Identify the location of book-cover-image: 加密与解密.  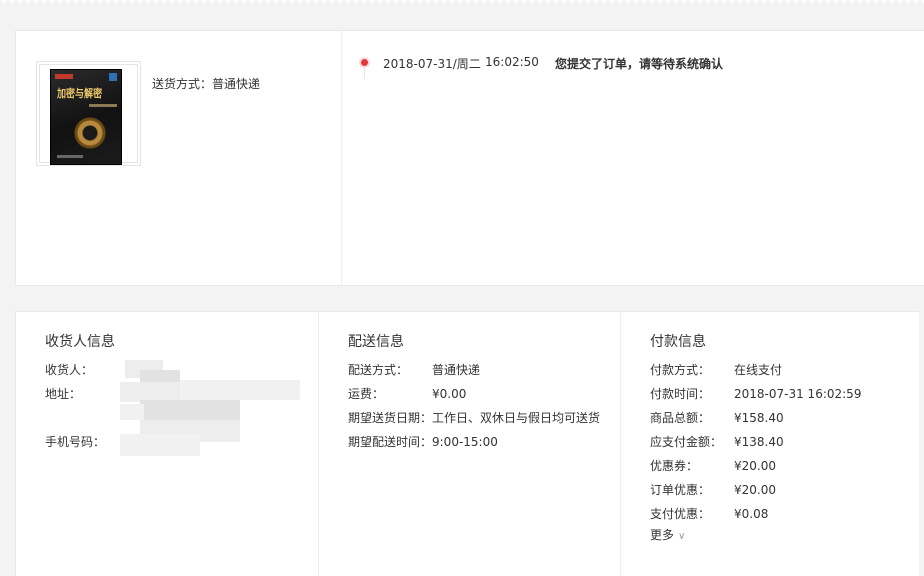
(86, 117).